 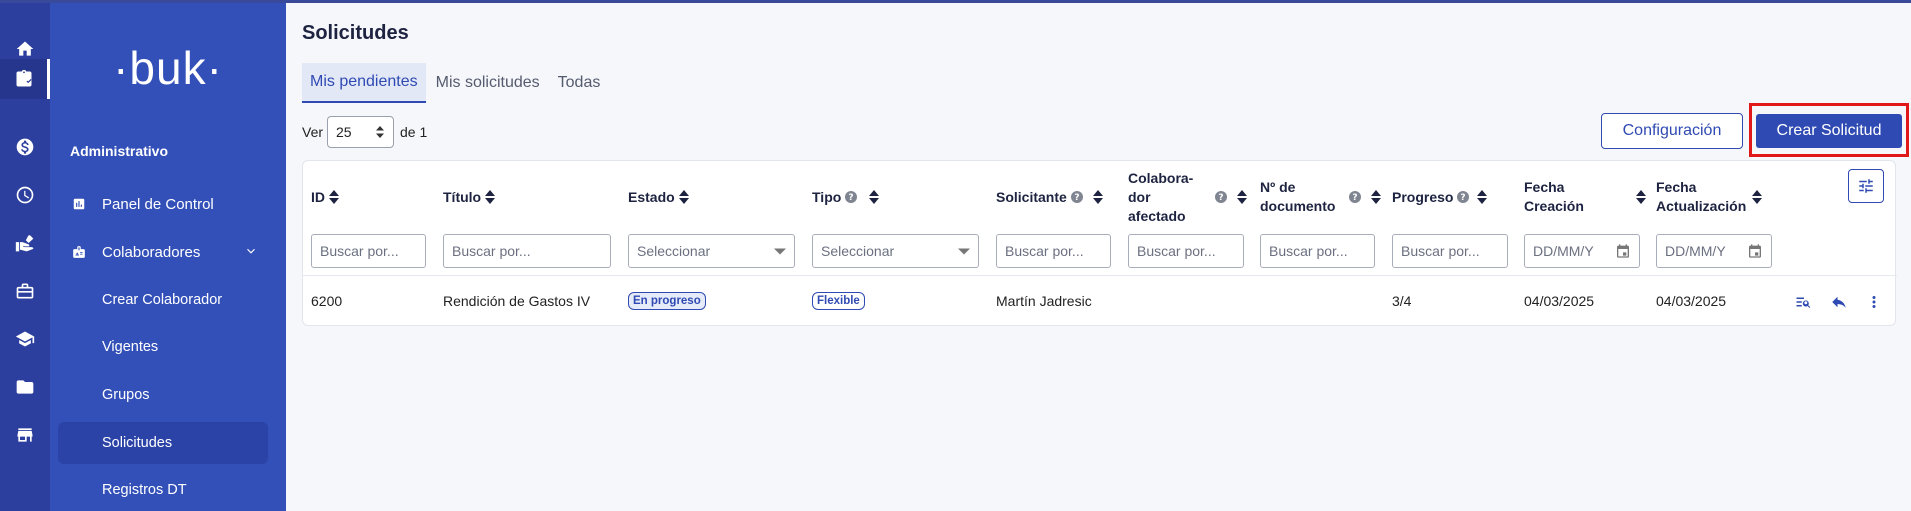 I want to click on buk-logo: ·buk·, so click(x=168, y=68).